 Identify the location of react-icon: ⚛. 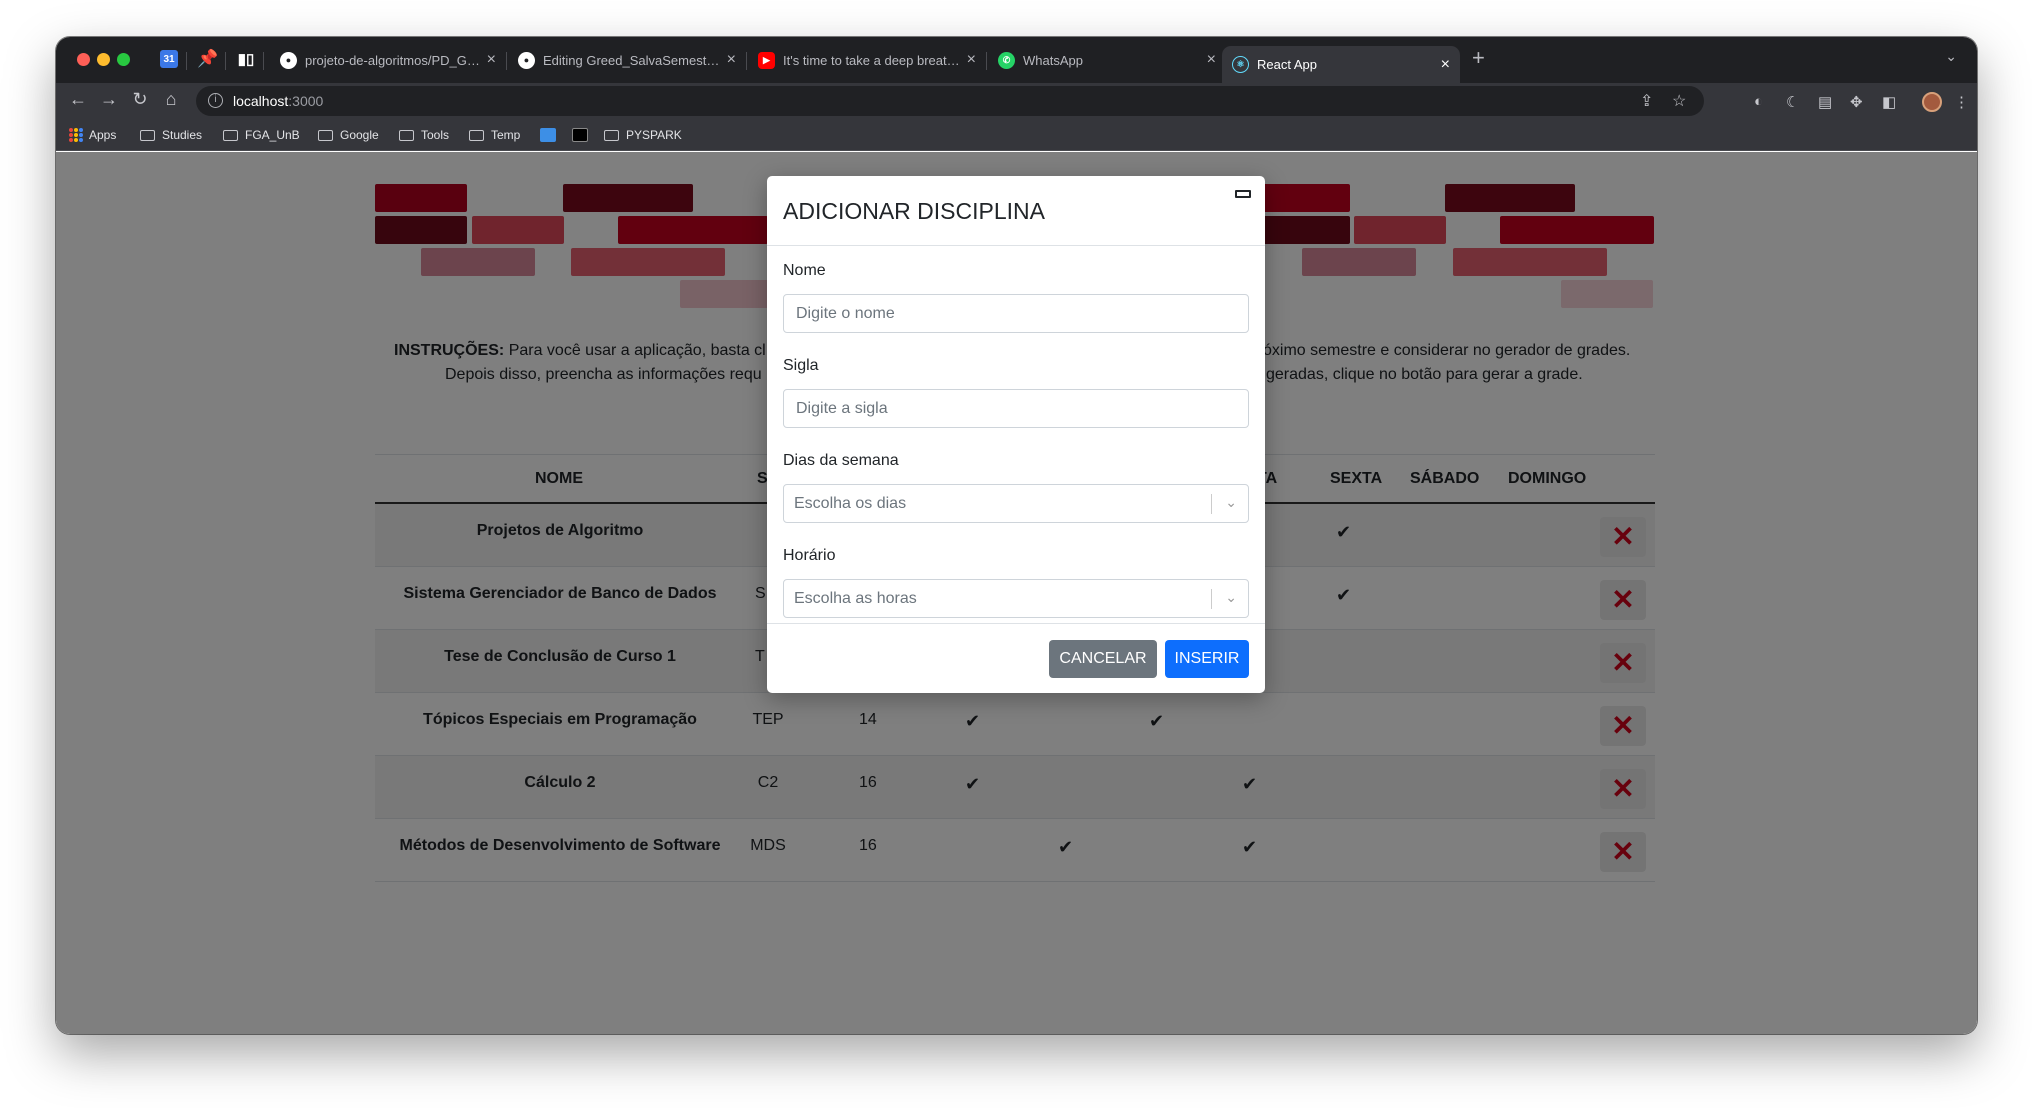
(1240, 64).